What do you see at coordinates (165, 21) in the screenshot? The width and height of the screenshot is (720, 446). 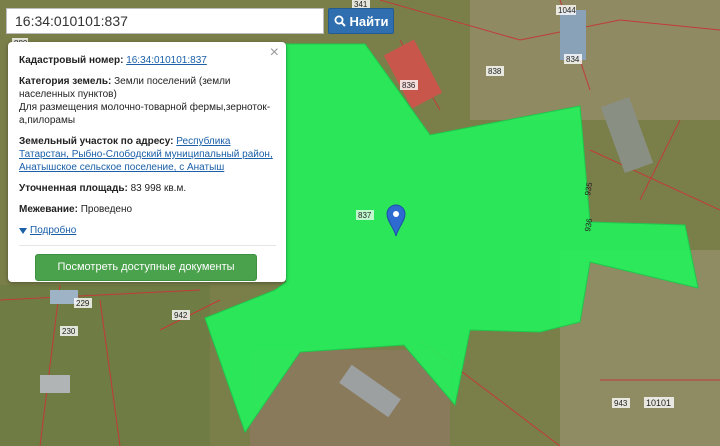 I see `search-input: 16:34:010101:837` at bounding box center [165, 21].